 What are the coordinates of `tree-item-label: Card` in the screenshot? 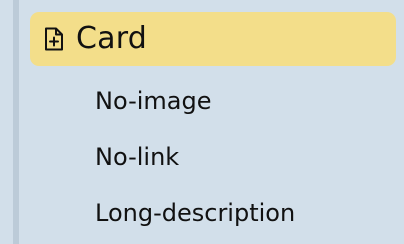 It's located at (111, 38).